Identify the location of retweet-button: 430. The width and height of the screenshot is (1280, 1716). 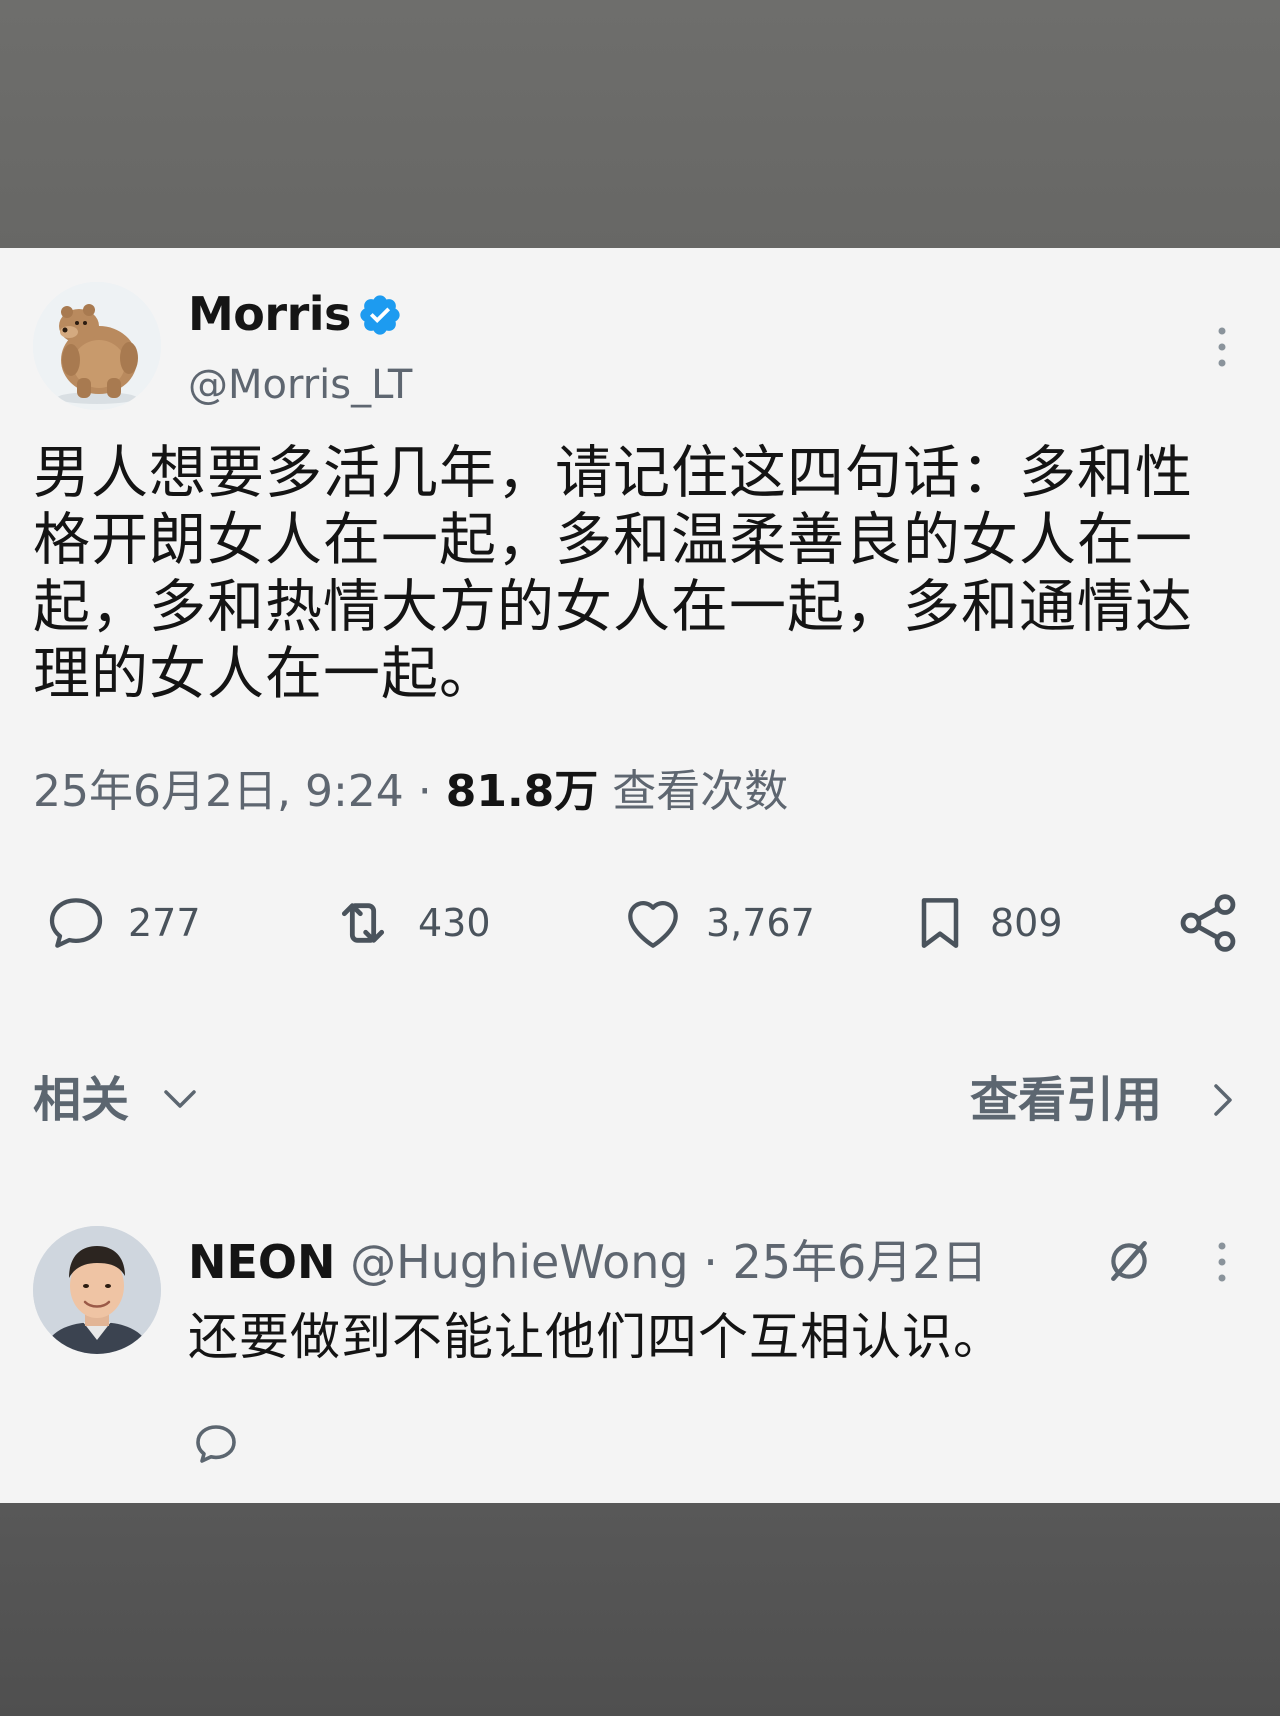
(408, 923).